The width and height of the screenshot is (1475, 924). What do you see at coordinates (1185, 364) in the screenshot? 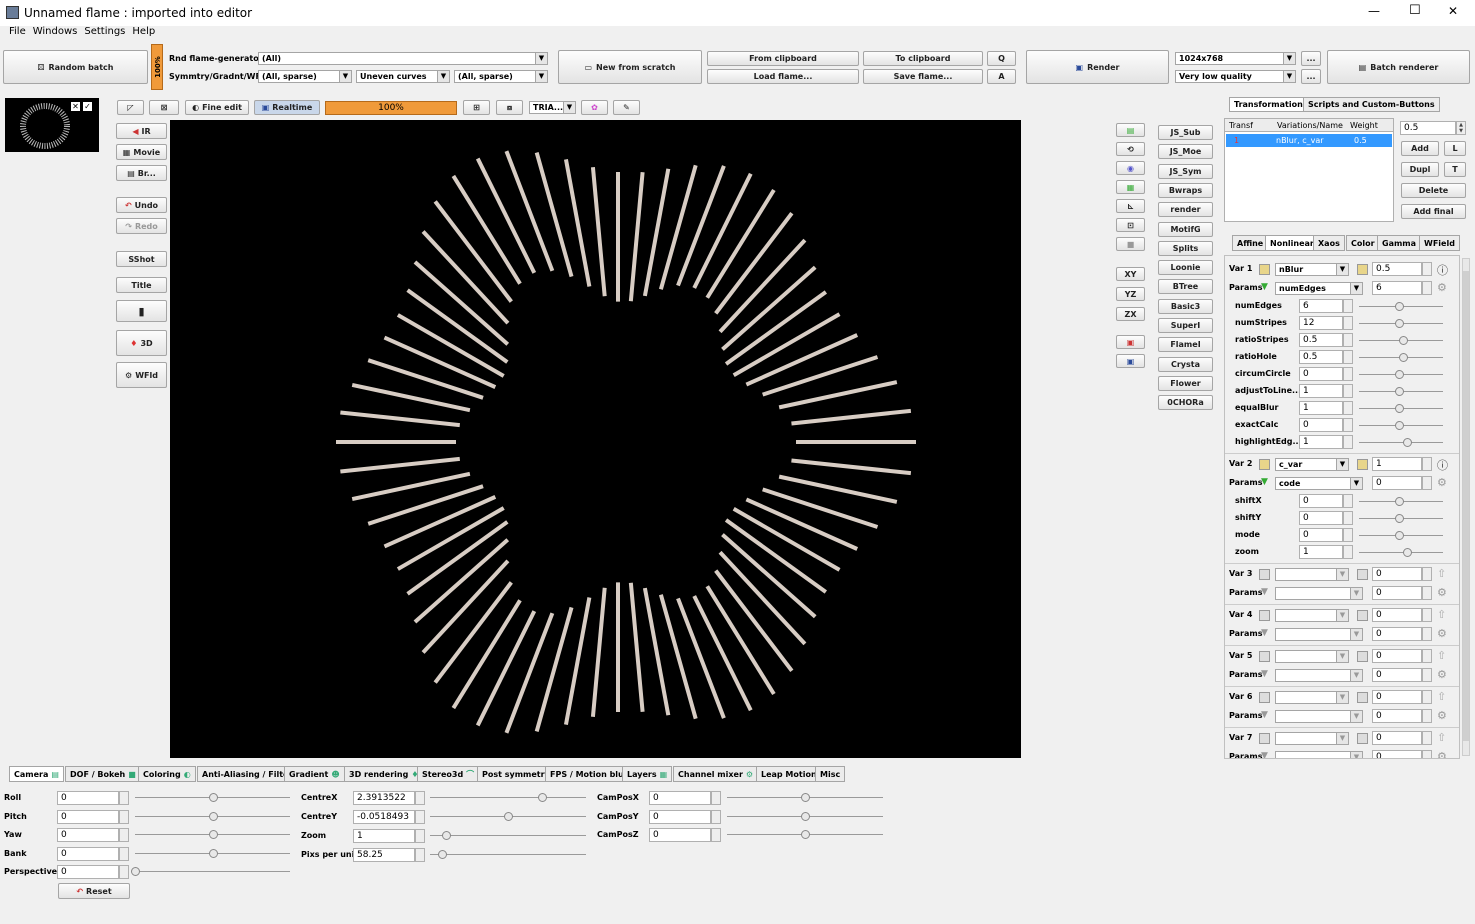
I see `script-button: Crysta` at bounding box center [1185, 364].